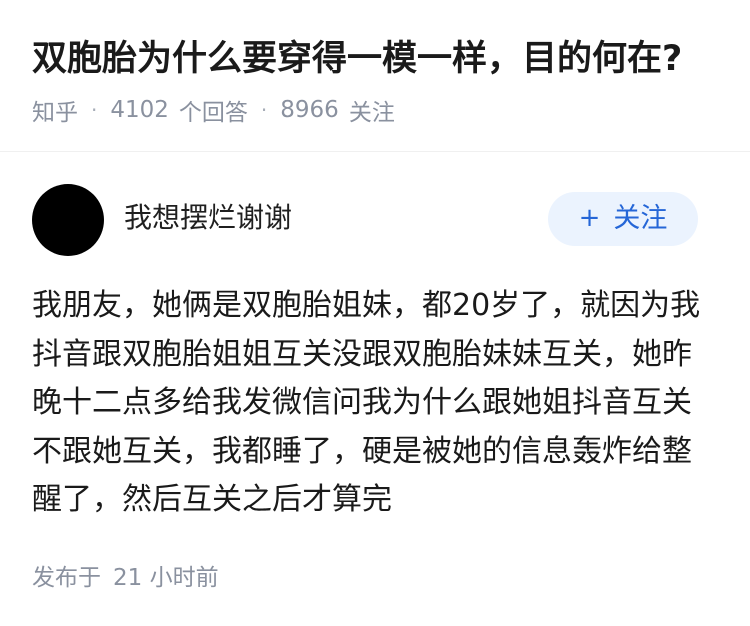  I want to click on follower-count: 8966, so click(309, 110).